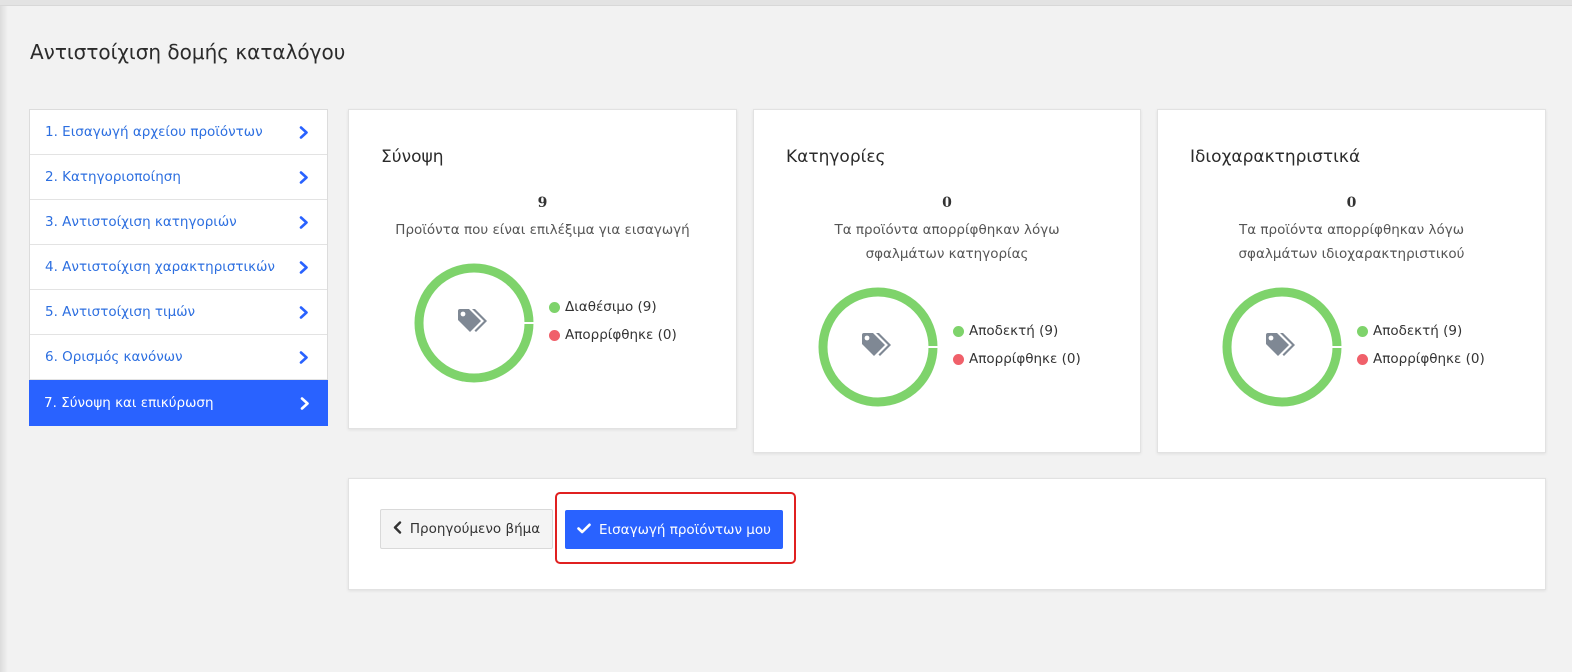 Image resolution: width=1572 pixels, height=672 pixels. What do you see at coordinates (129, 403) in the screenshot?
I see `step-label: 7. Σύνοψη και επικύρωση` at bounding box center [129, 403].